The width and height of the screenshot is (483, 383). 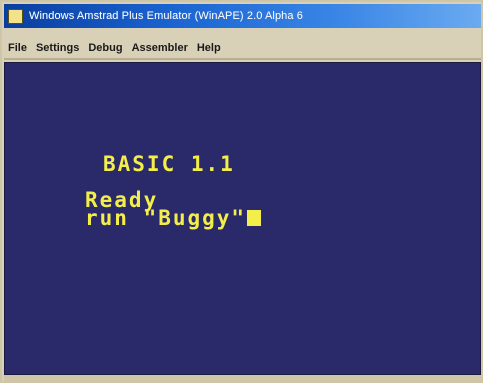 What do you see at coordinates (160, 48) in the screenshot?
I see `menu-assembler: Assembler` at bounding box center [160, 48].